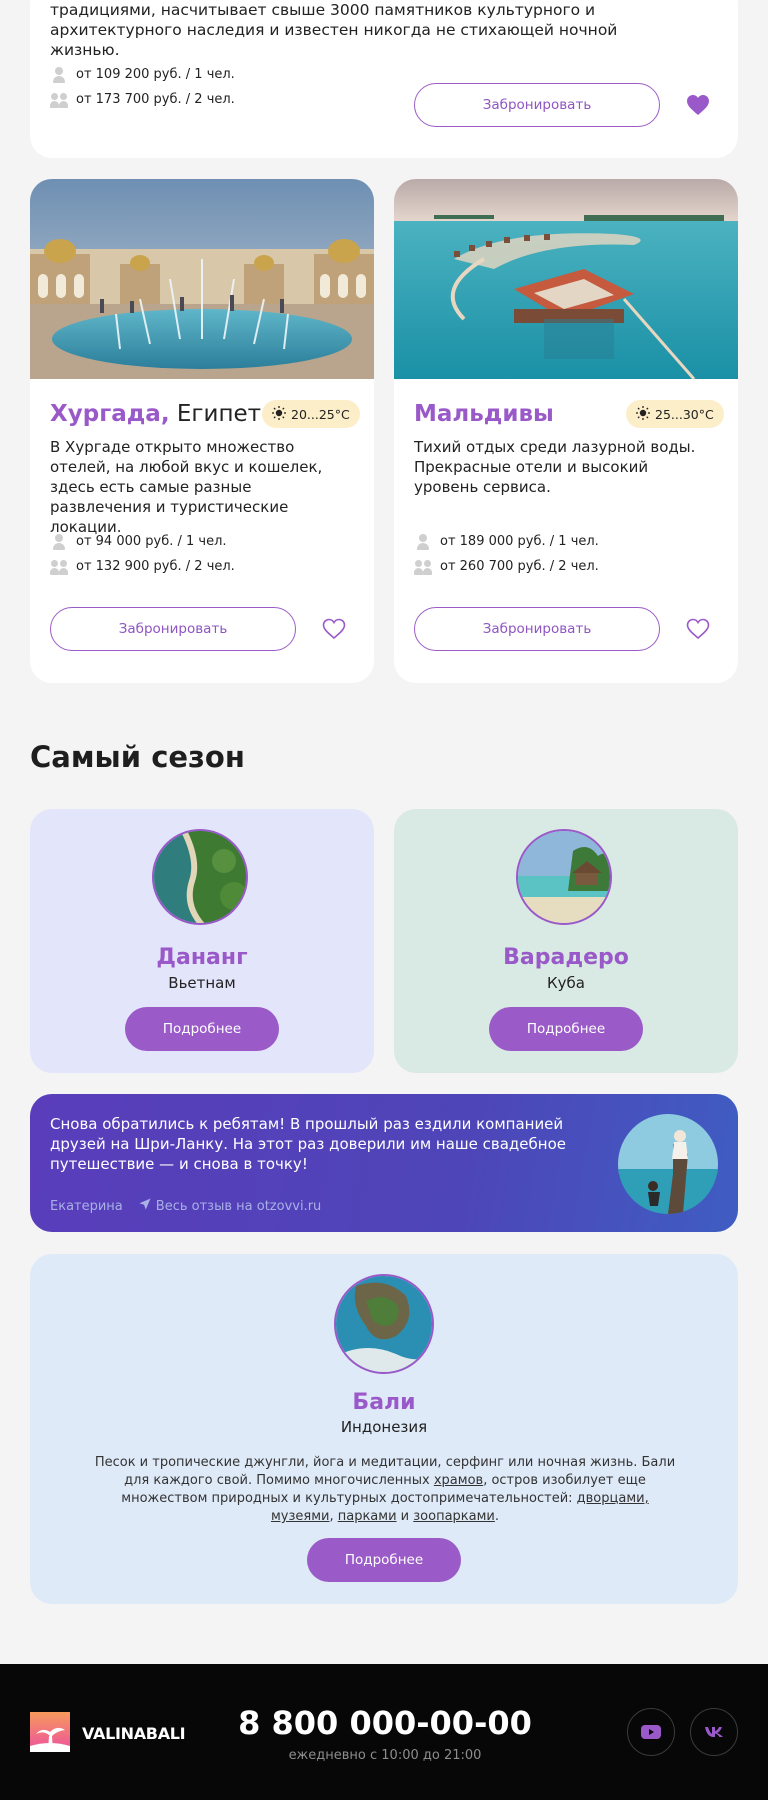 The image size is (768, 1800). I want to click on season-country: Вьетнам, so click(202, 983).